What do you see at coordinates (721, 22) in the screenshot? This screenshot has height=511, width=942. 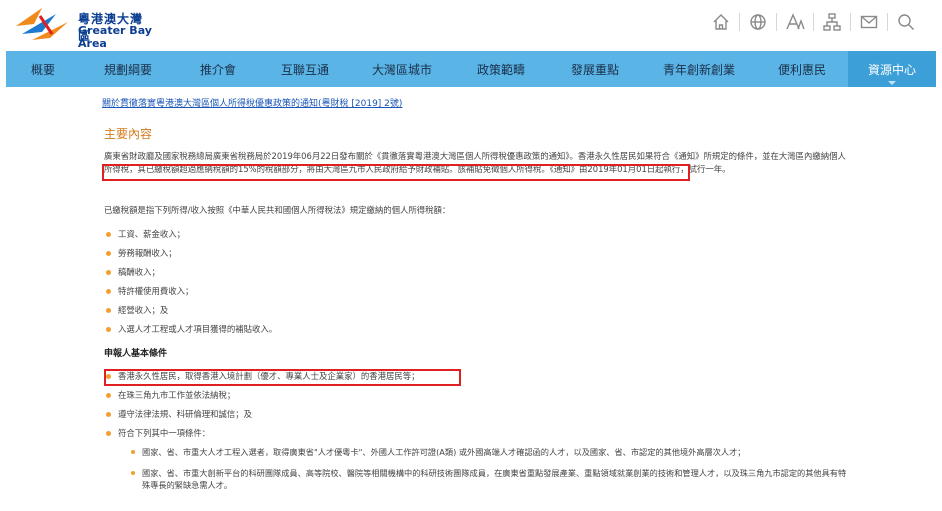 I see `home-icon` at bounding box center [721, 22].